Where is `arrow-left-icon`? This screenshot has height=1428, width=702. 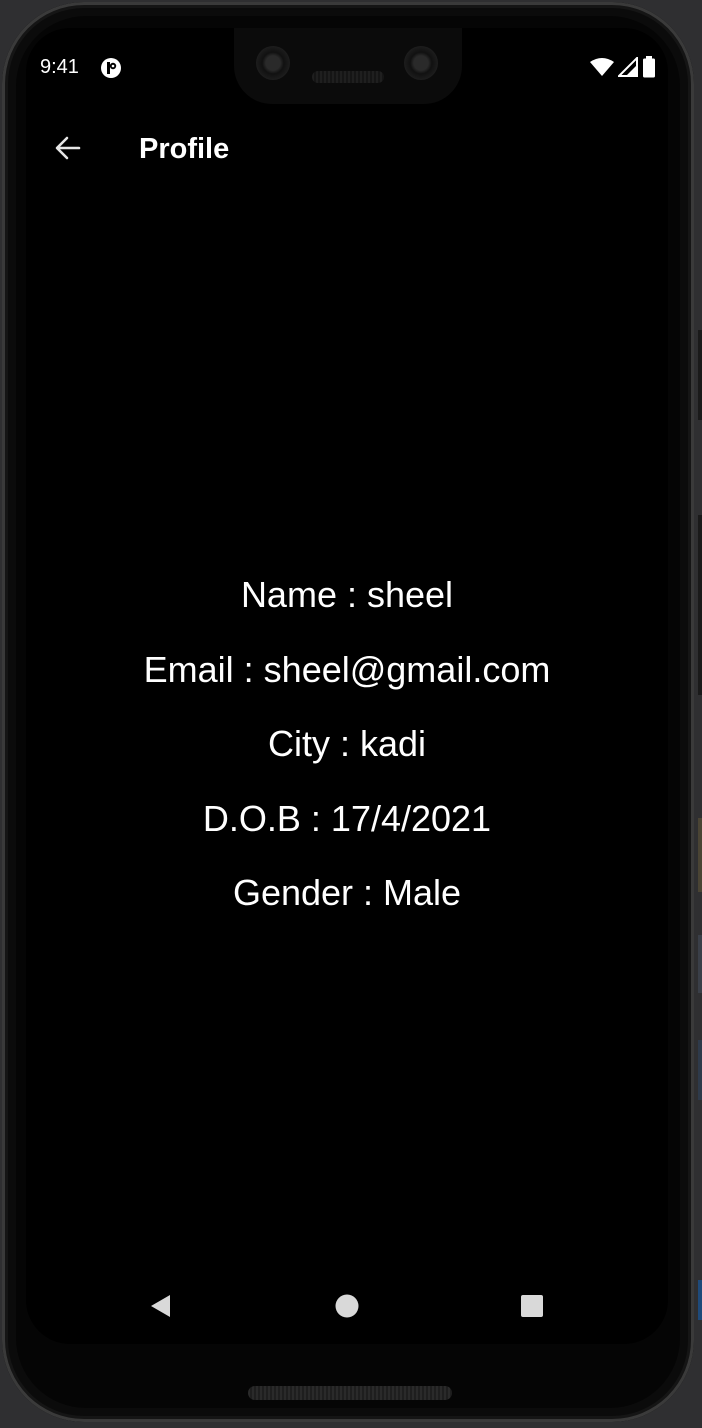 arrow-left-icon is located at coordinates (68, 150).